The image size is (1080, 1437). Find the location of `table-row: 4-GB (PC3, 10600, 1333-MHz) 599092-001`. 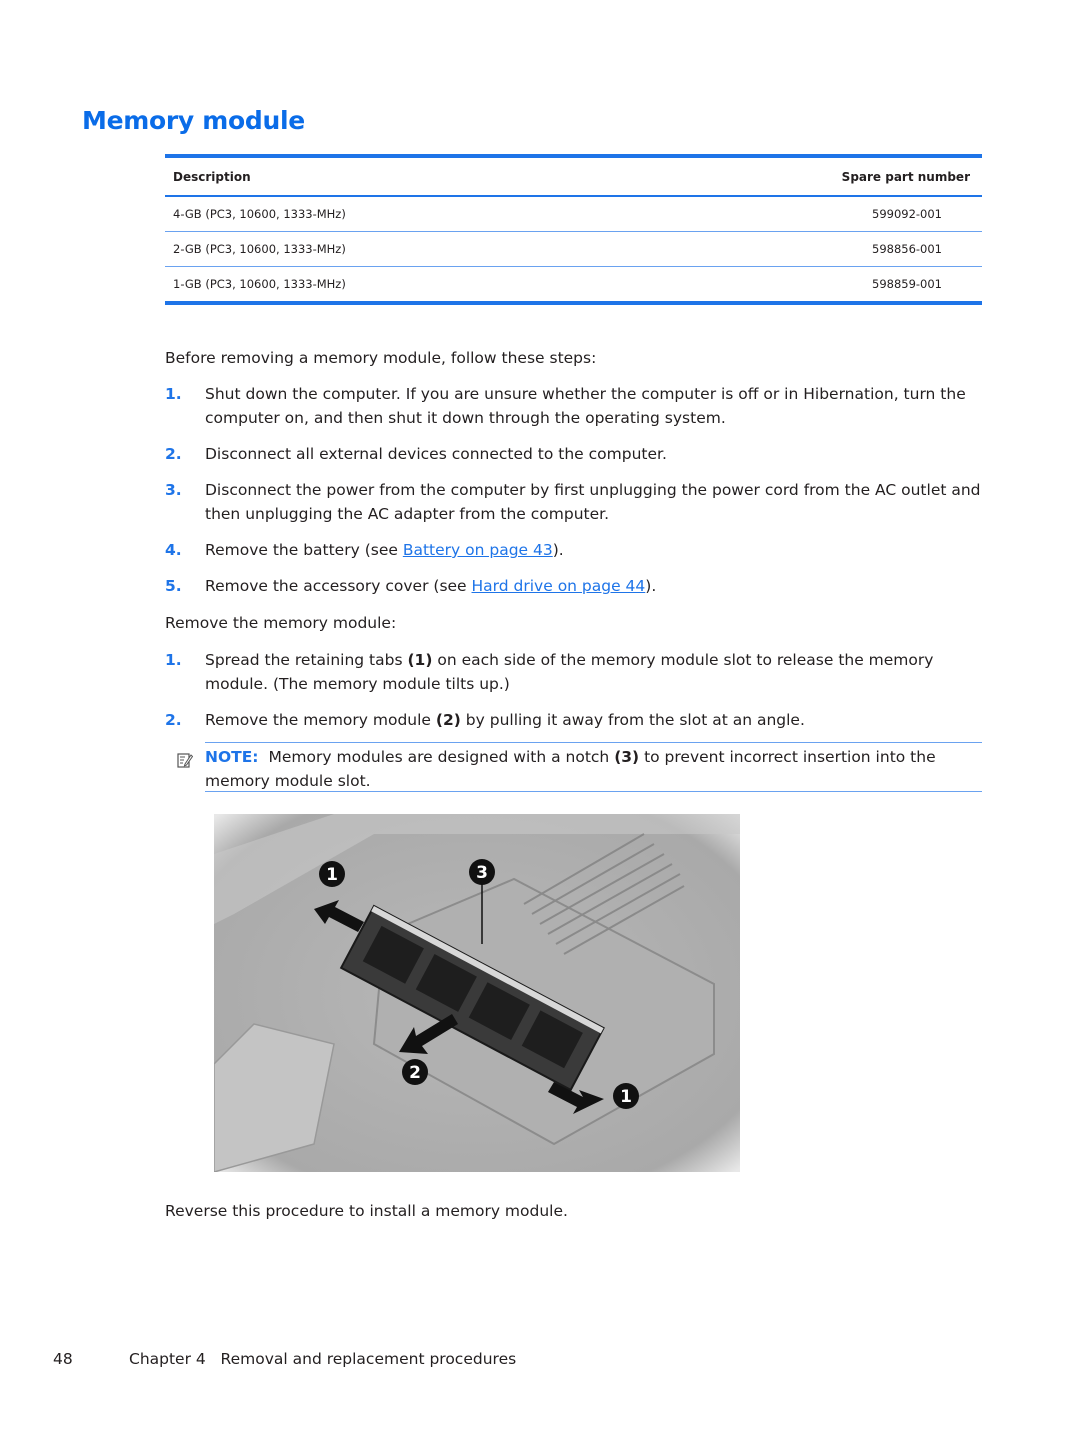

table-row: 4-GB (PC3, 10600, 1333-MHz) 599092-001 is located at coordinates (573, 214).